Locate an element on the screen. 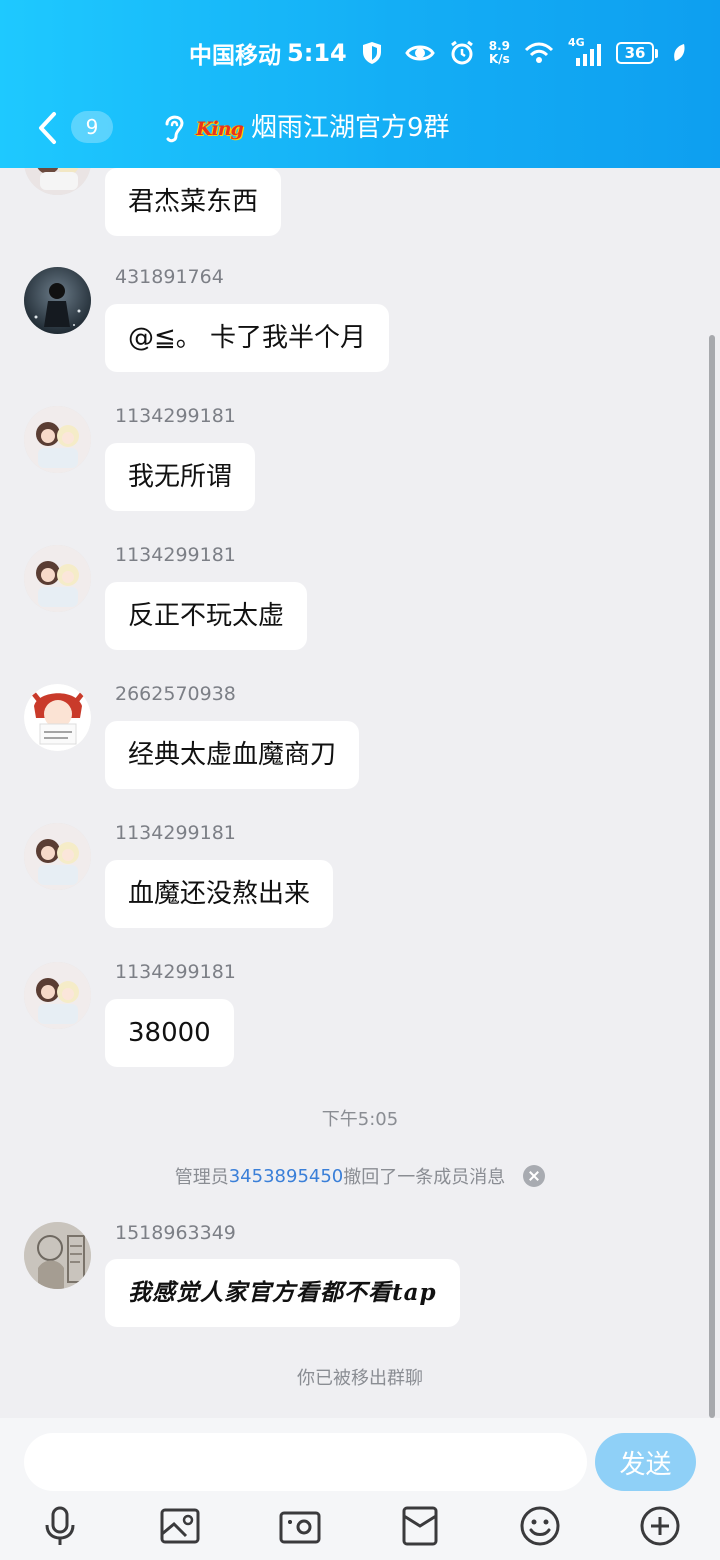  sender-id: 1518963349 is located at coordinates (175, 1233).